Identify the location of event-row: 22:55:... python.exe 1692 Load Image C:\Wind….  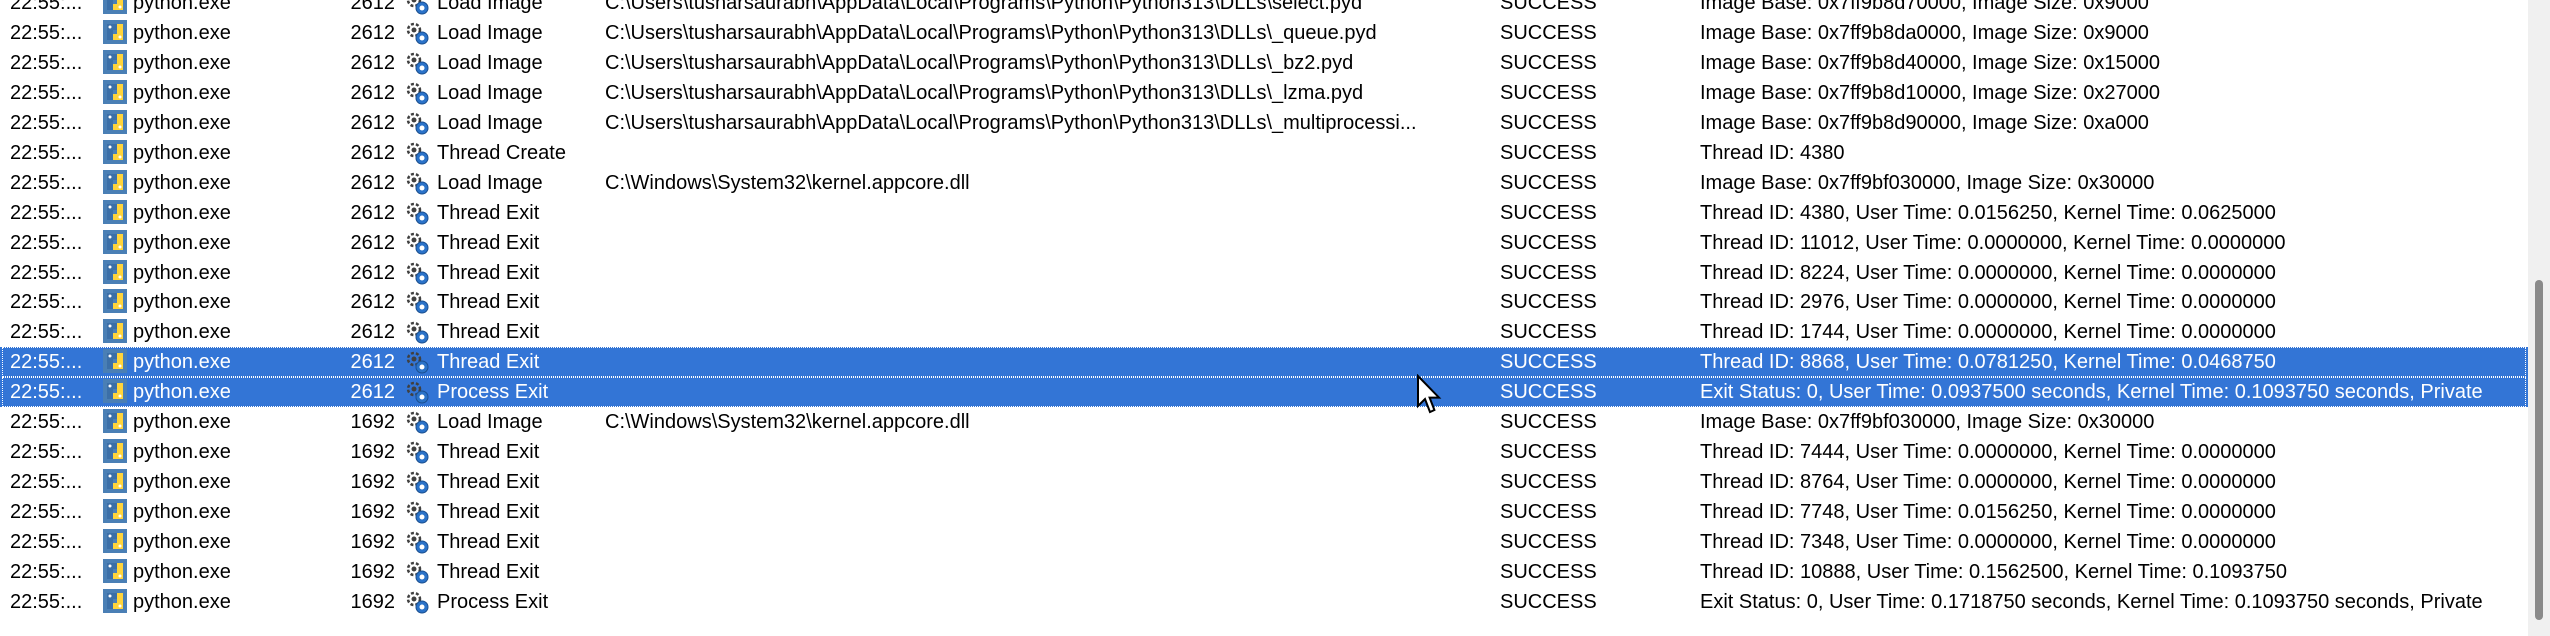
(1264, 422).